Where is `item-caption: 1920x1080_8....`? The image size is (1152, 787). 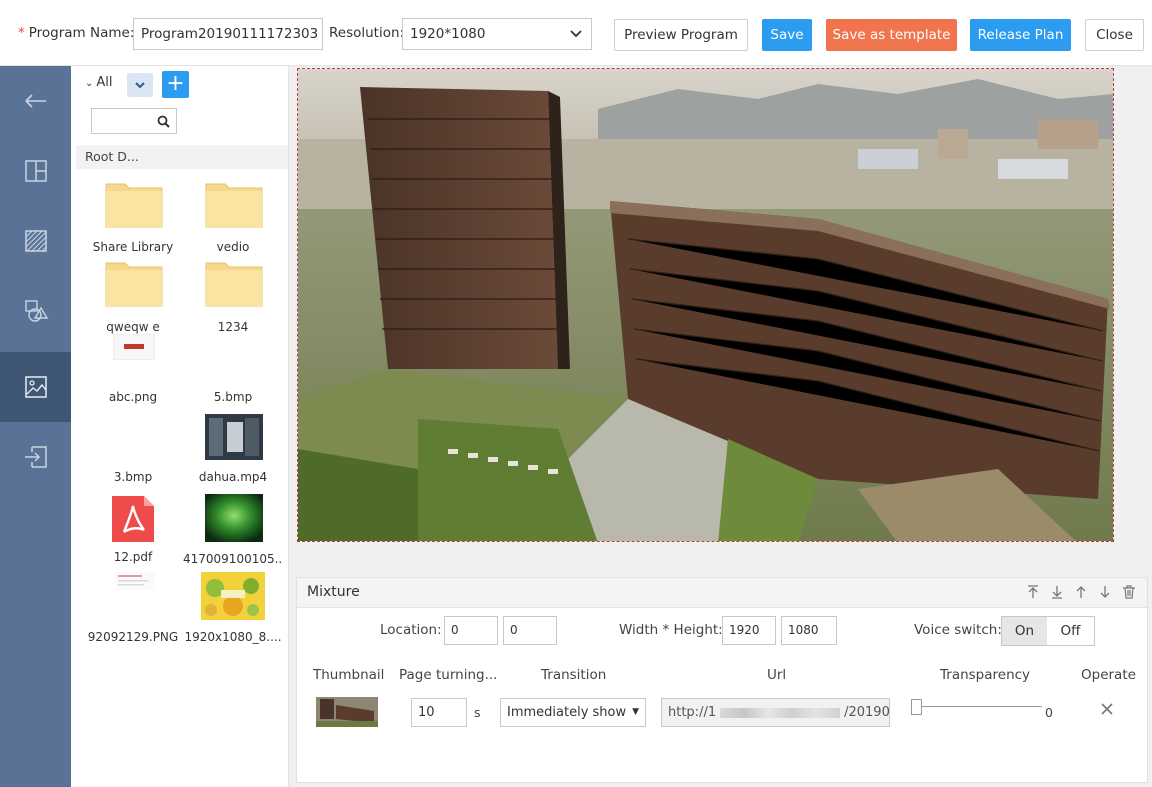 item-caption: 1920x1080_8.... is located at coordinates (233, 637).